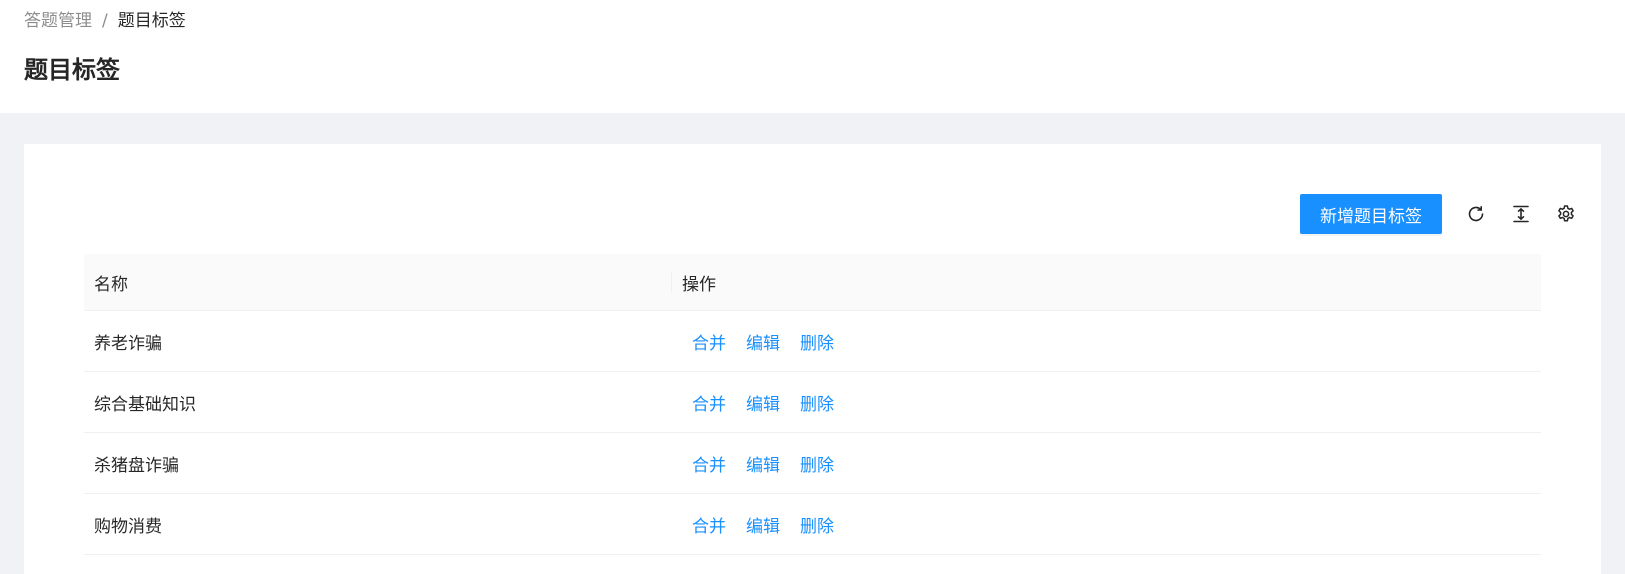 The image size is (1625, 574). What do you see at coordinates (58, 21) in the screenshot?
I see `breadcrumb-parent: 答题管理` at bounding box center [58, 21].